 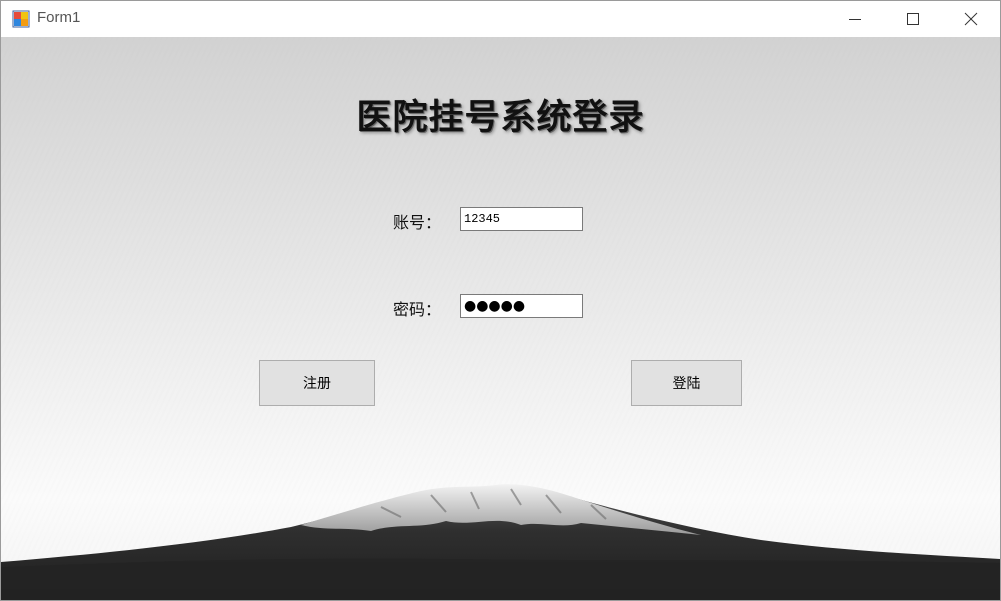 What do you see at coordinates (417, 222) in the screenshot?
I see `account-label: 账号：` at bounding box center [417, 222].